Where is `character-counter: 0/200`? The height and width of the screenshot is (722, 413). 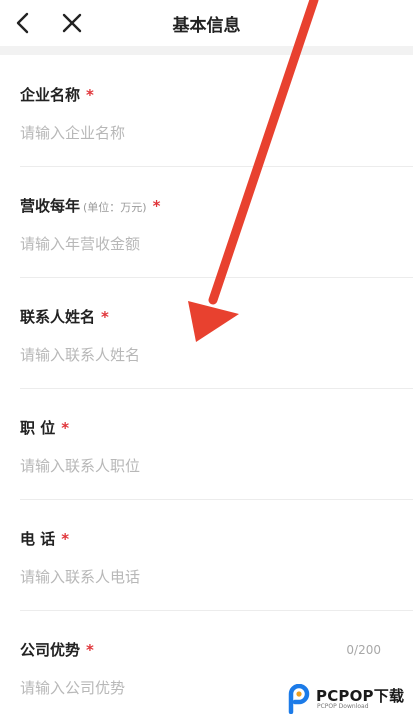
character-counter: 0/200 is located at coordinates (363, 650).